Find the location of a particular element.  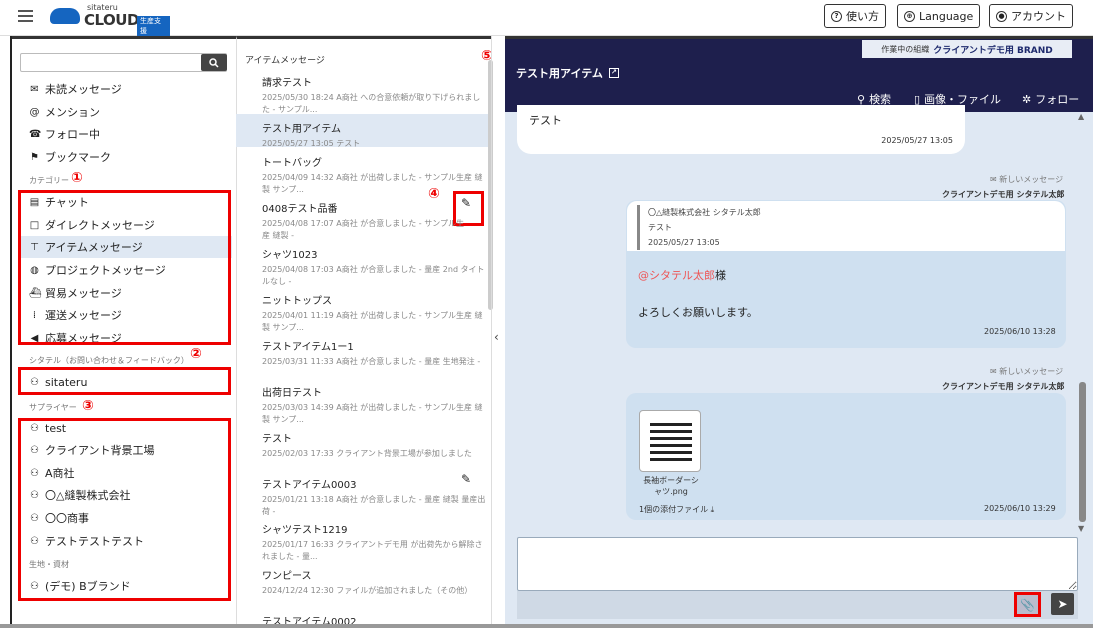

list-item-title: ニットトップス is located at coordinates (297, 301).